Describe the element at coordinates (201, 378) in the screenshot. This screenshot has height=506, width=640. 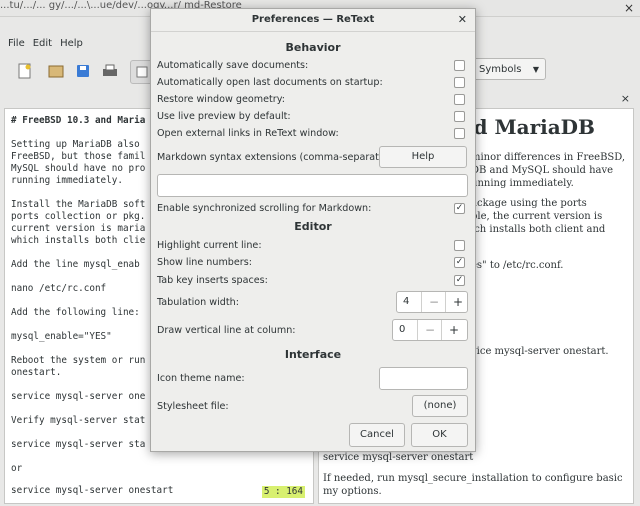
I see `icon-theme-label: Icon theme name:` at that location.